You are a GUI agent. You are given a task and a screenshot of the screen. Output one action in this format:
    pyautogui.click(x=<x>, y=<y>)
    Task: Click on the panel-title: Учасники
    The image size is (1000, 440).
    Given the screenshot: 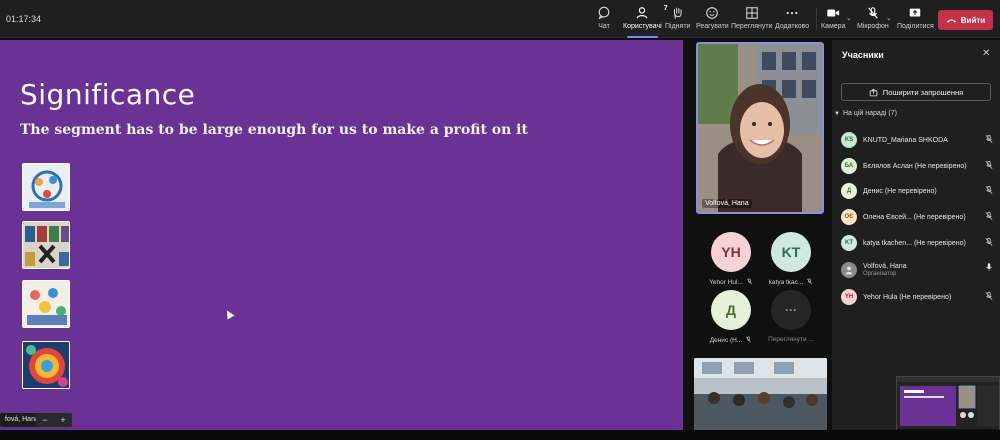 What is the action you would take?
    pyautogui.click(x=863, y=55)
    